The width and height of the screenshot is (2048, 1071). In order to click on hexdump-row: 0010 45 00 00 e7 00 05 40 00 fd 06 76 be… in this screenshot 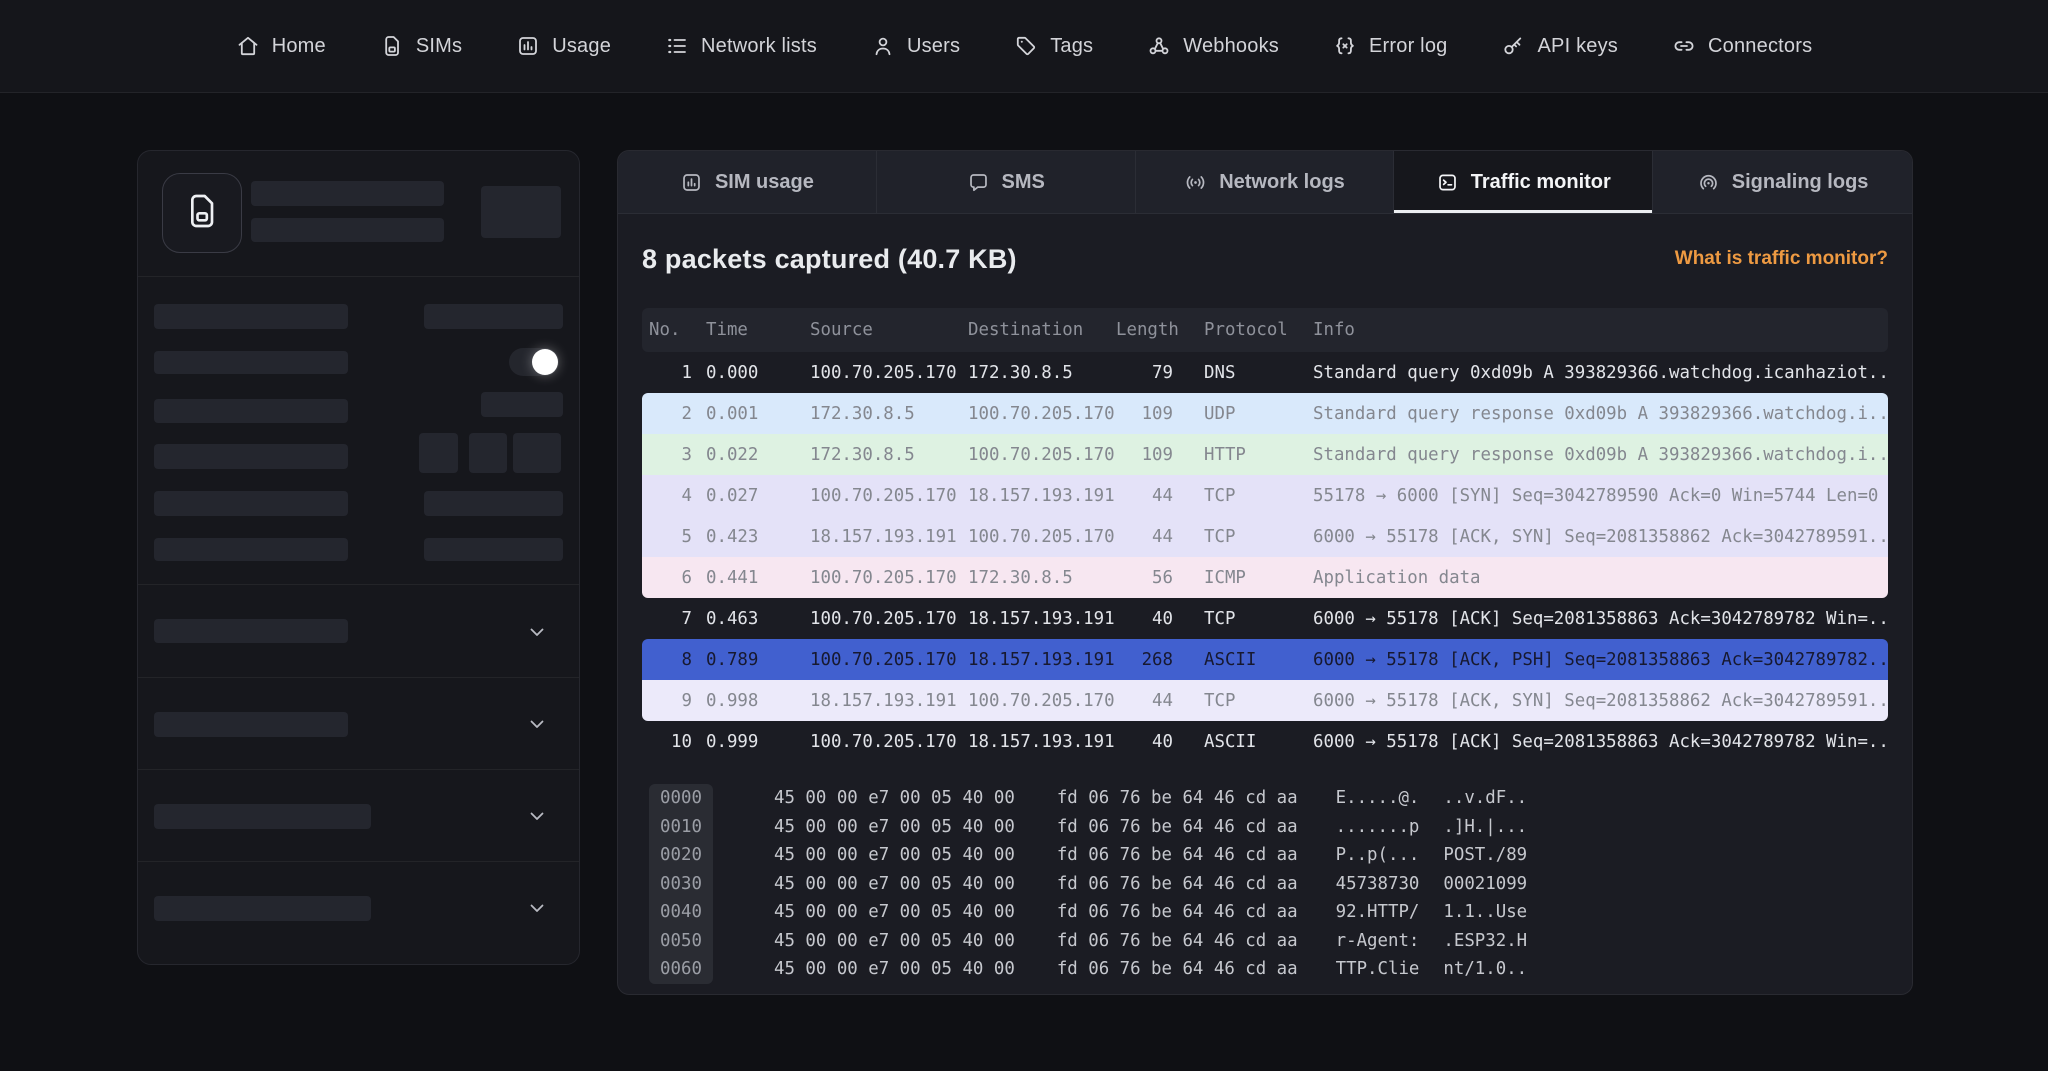, I will do `click(1265, 826)`.